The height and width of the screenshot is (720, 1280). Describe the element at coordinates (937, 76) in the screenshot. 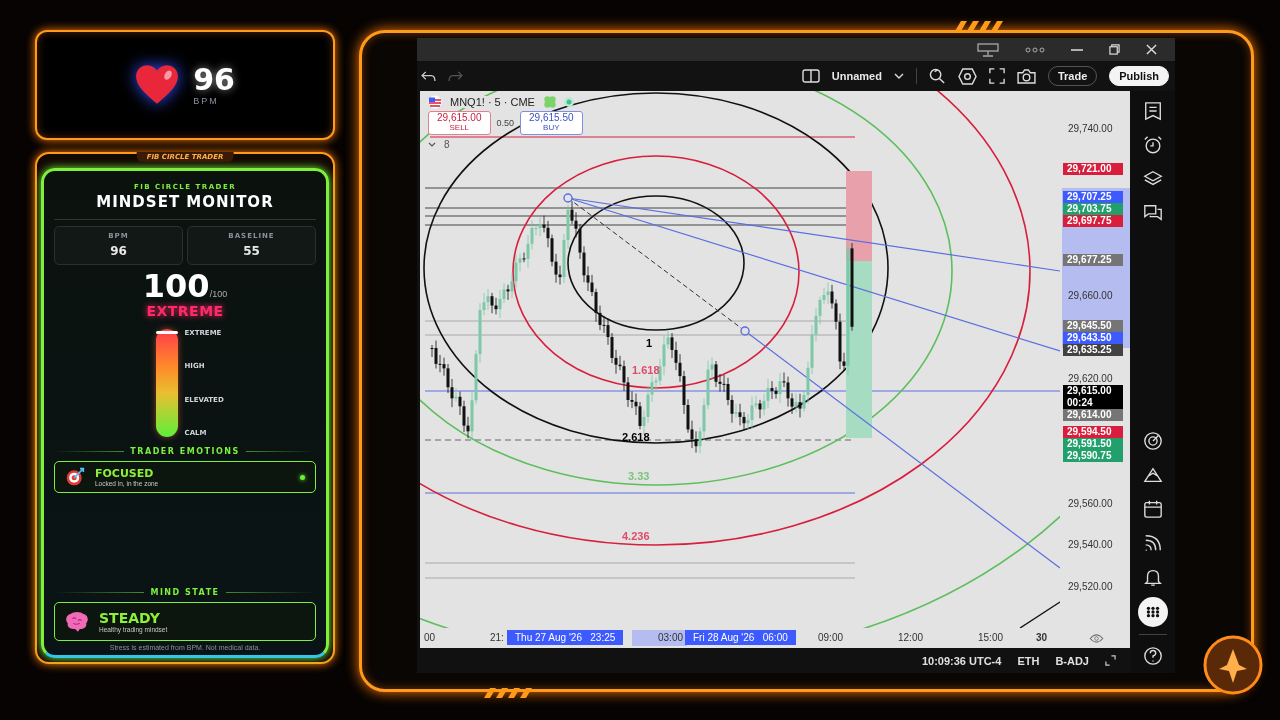

I see `magnifier-icon` at that location.